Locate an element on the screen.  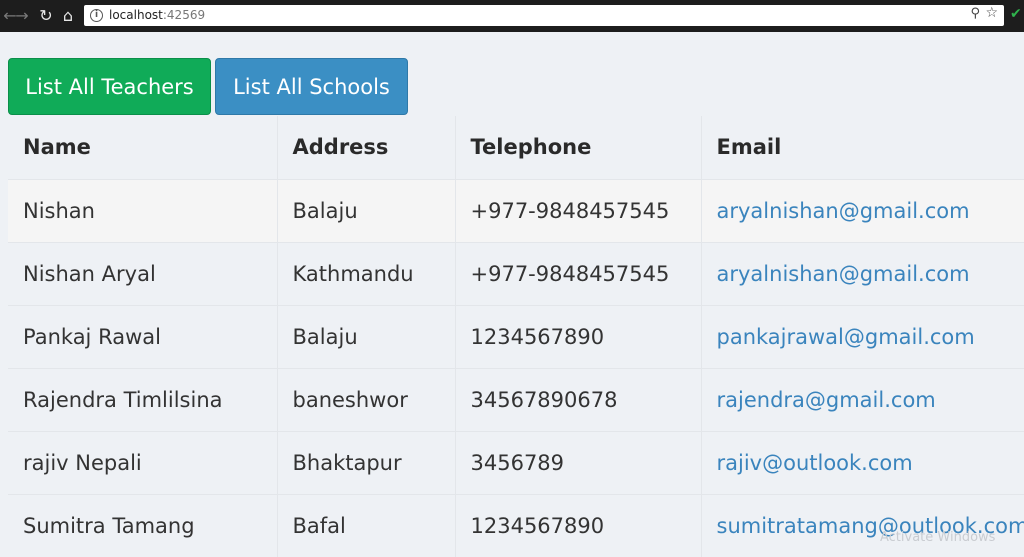
cell-name: Nishan Aryal is located at coordinates (143, 273).